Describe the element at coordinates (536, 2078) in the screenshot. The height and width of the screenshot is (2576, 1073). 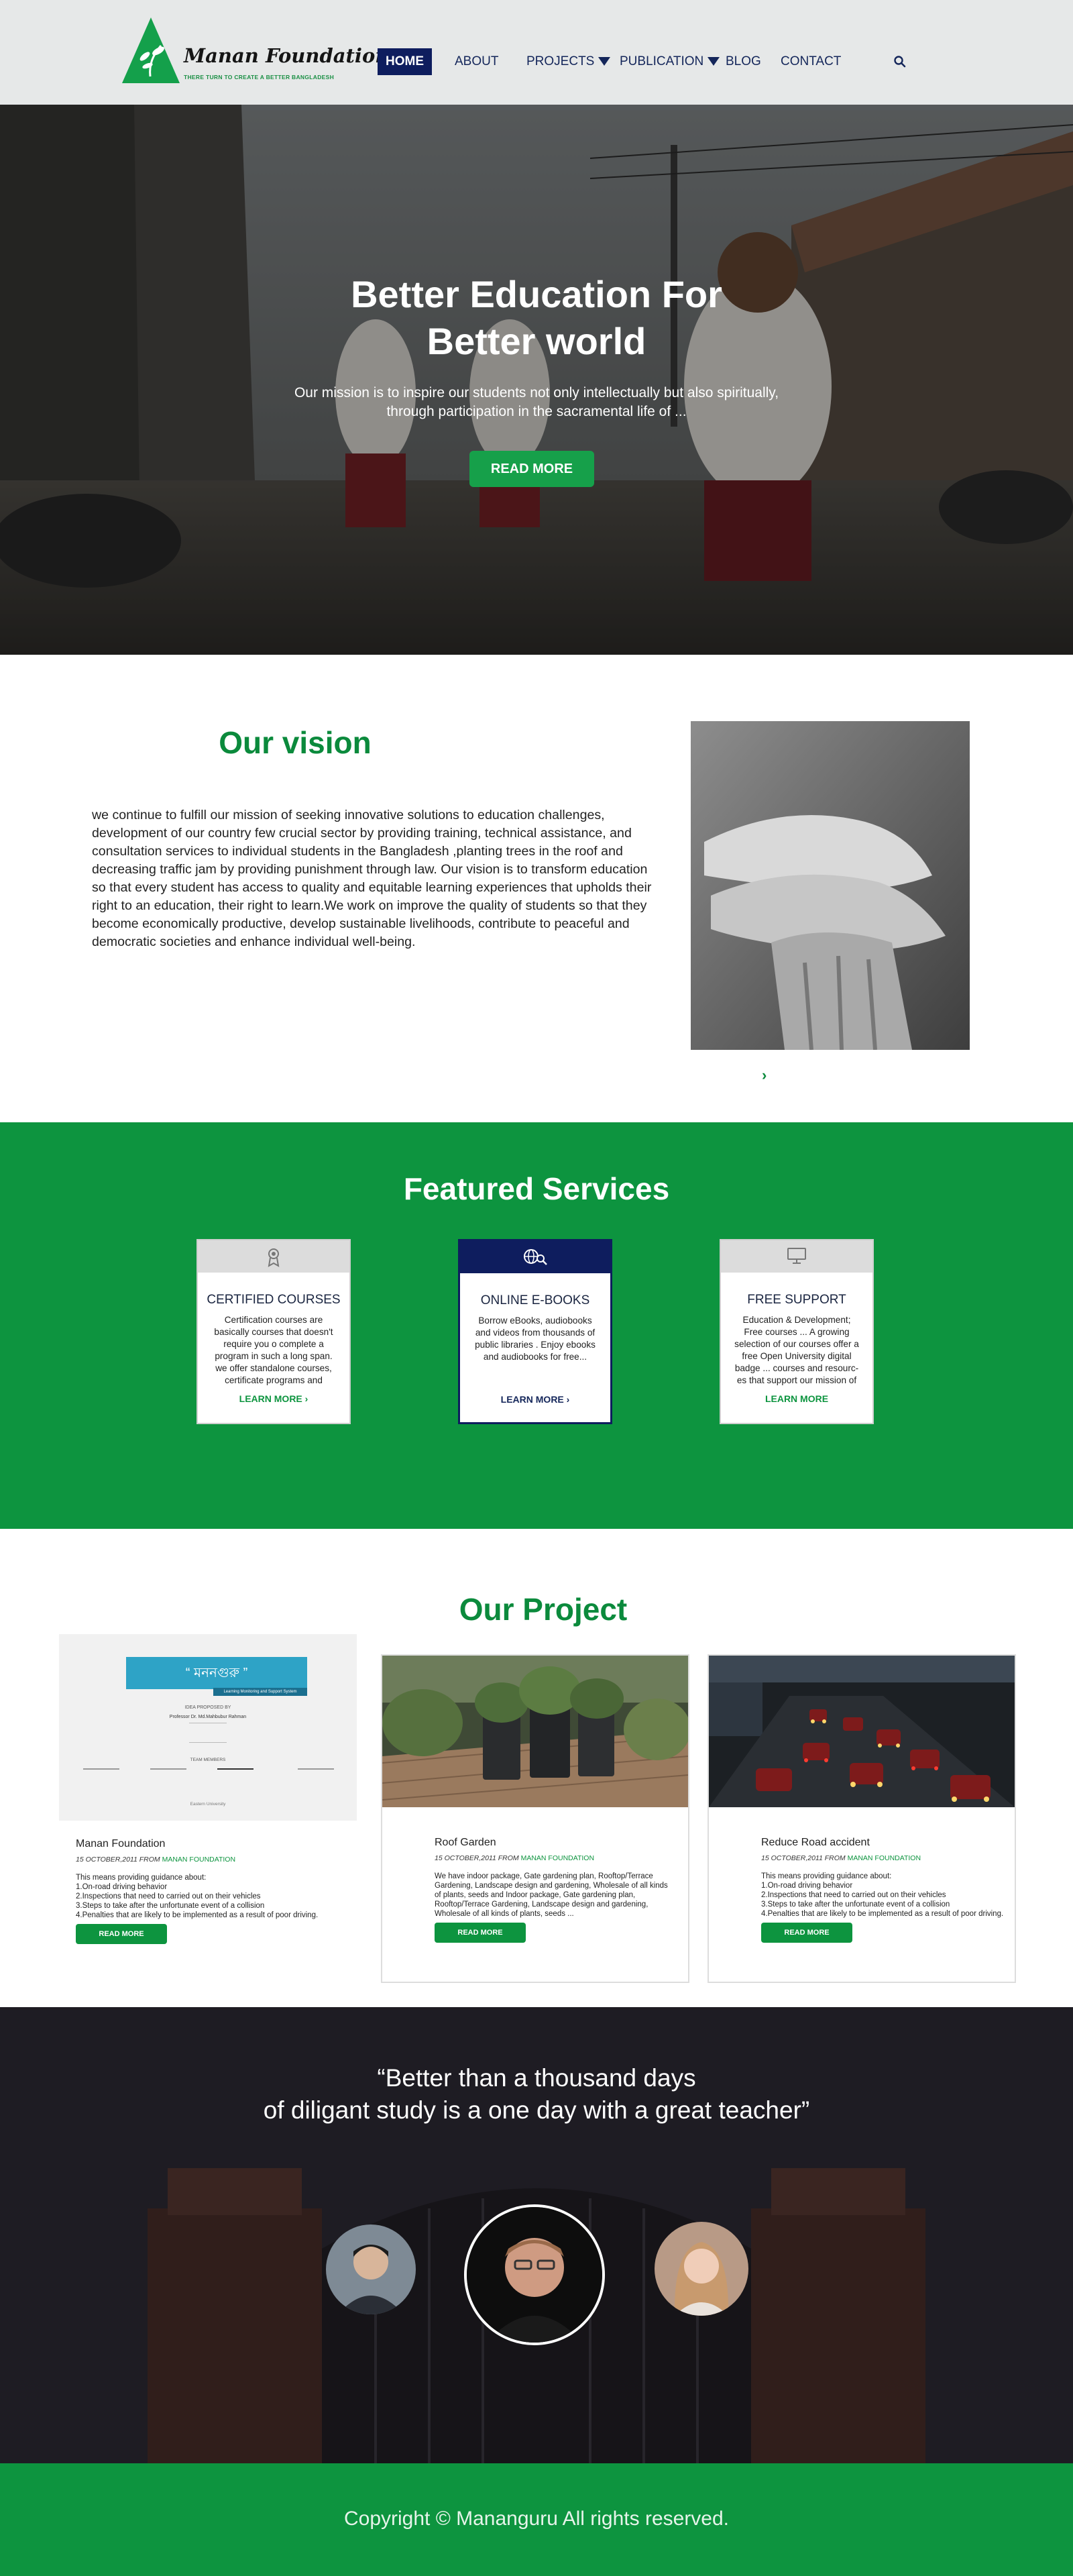
I see `quote-line1: “Better than a thousand days` at that location.